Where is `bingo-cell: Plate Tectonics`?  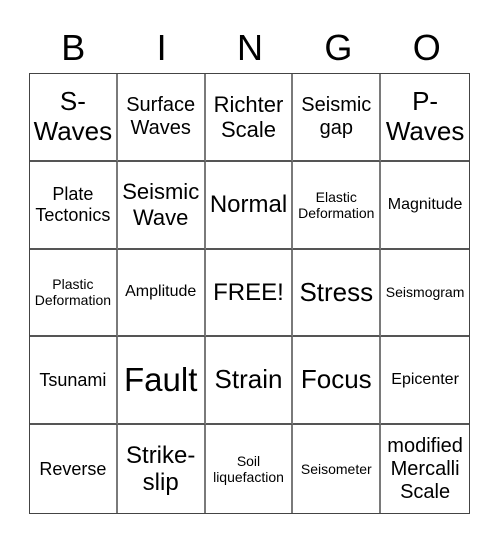
bingo-cell: Plate Tectonics is located at coordinates (74, 205).